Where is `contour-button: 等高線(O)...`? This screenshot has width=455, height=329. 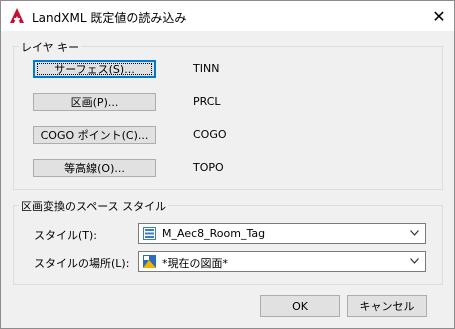
contour-button: 等高線(O)... is located at coordinates (94, 168).